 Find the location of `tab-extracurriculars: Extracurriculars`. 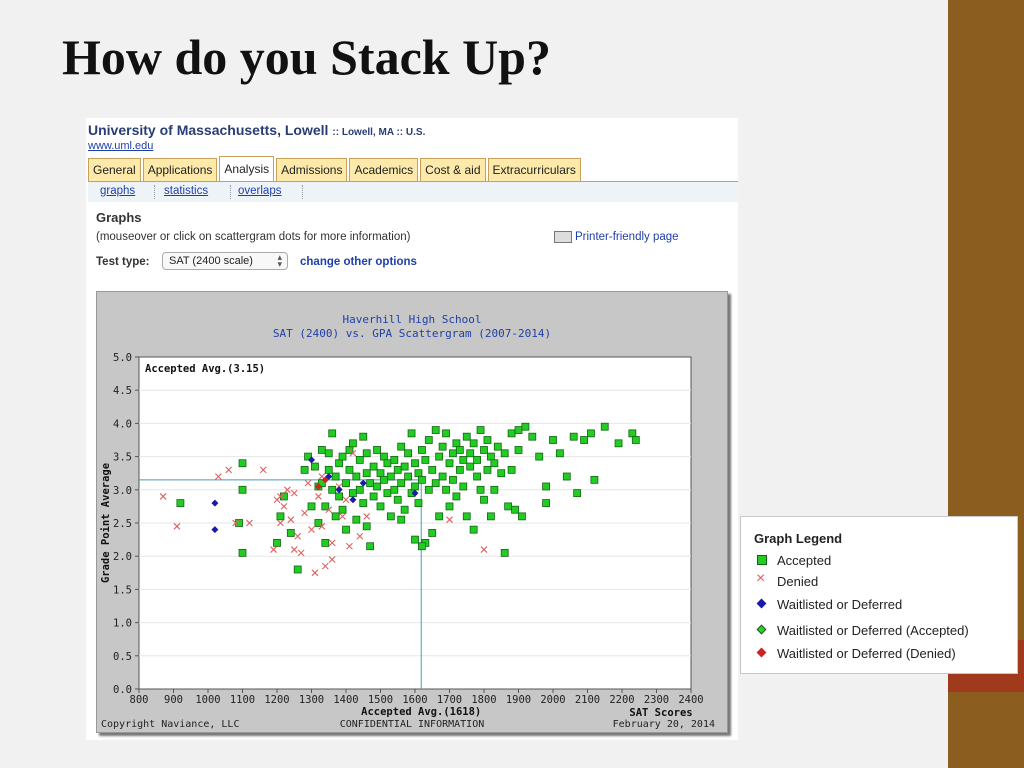

tab-extracurriculars: Extracurriculars is located at coordinates (534, 170).